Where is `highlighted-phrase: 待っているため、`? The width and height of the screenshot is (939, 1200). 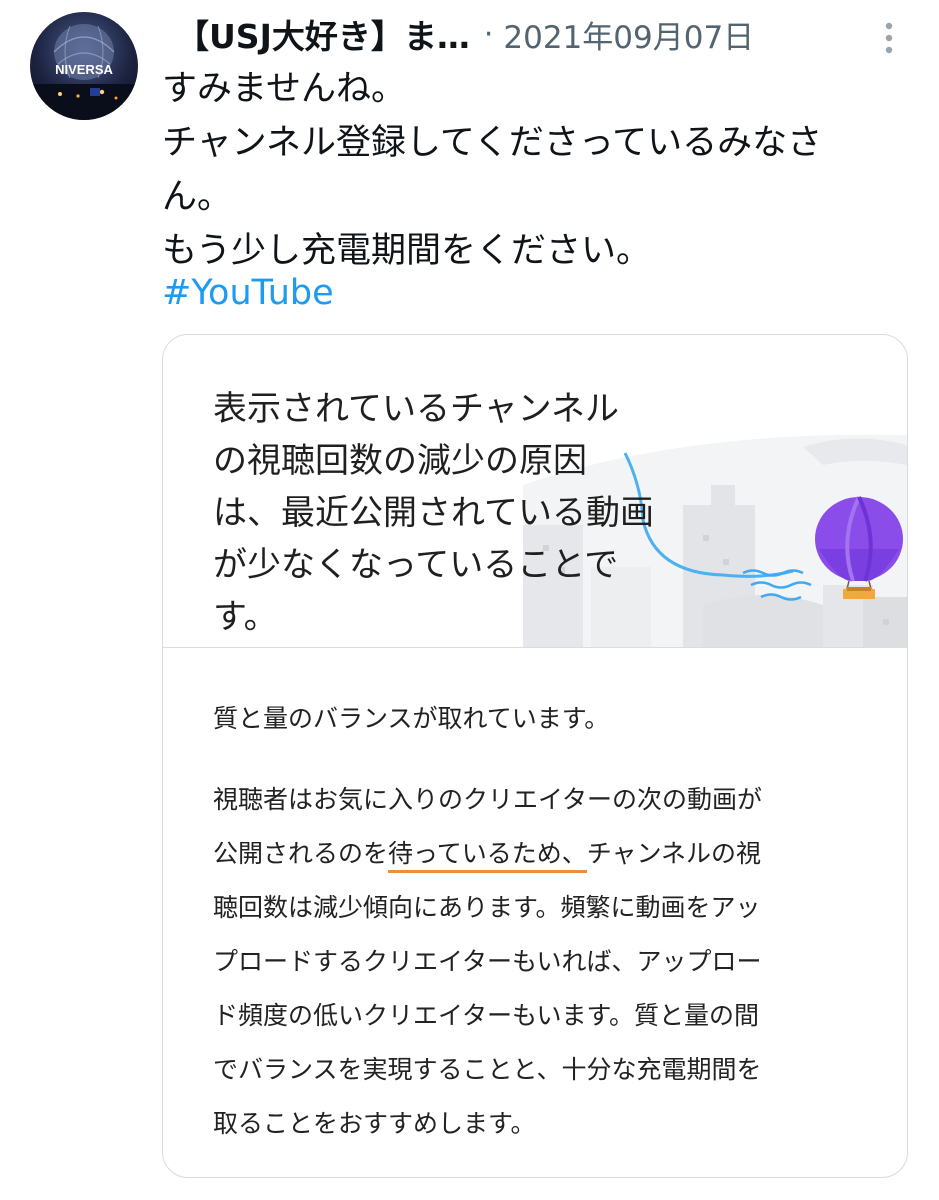
highlighted-phrase: 待っているため、 is located at coordinates (487, 856).